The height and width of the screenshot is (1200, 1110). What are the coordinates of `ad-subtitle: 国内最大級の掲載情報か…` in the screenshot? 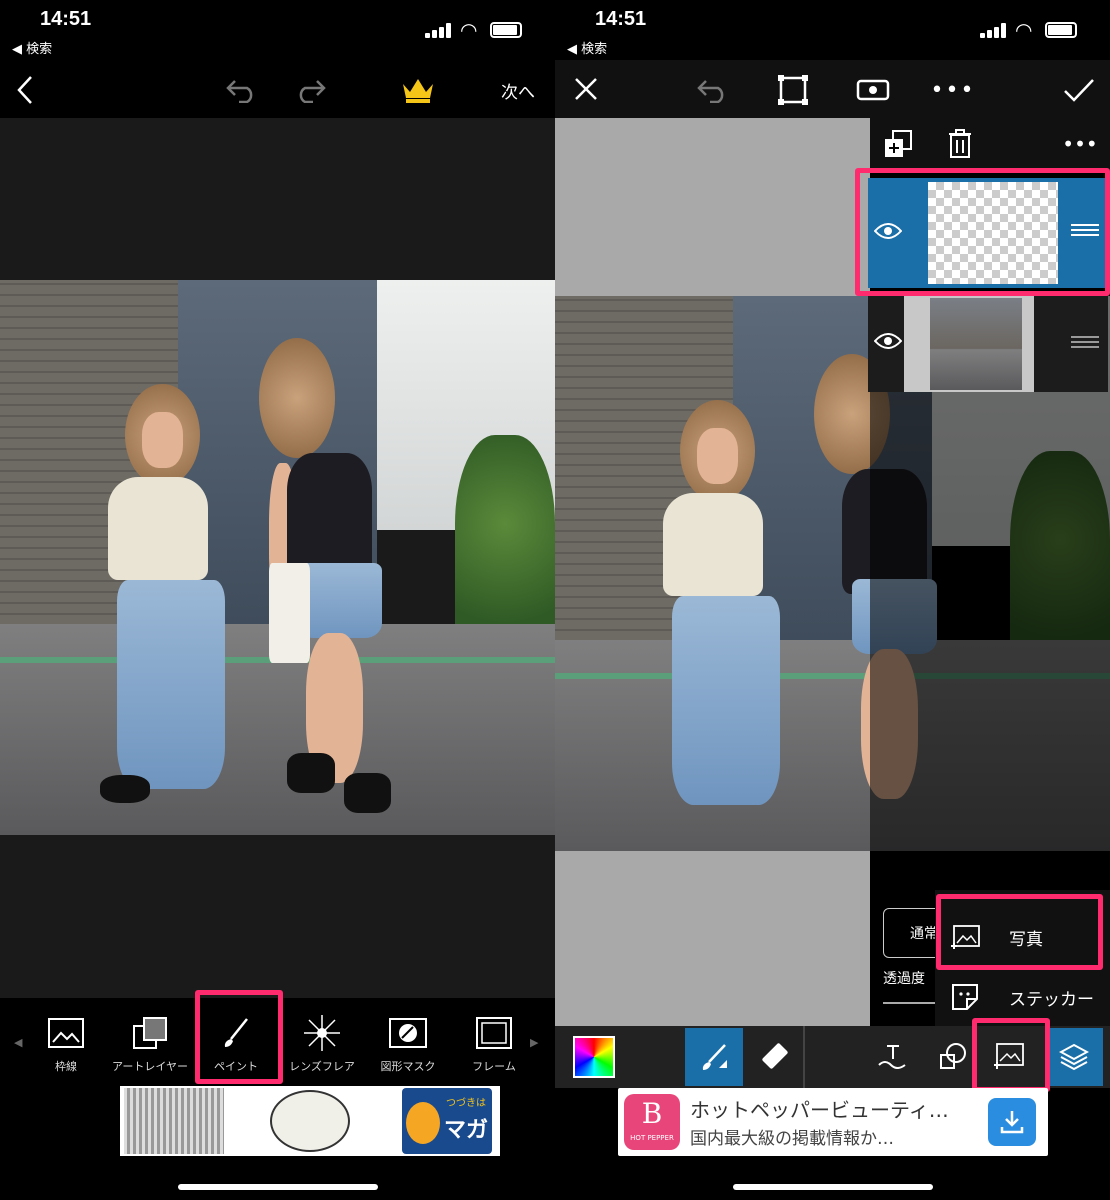 It's located at (792, 1139).